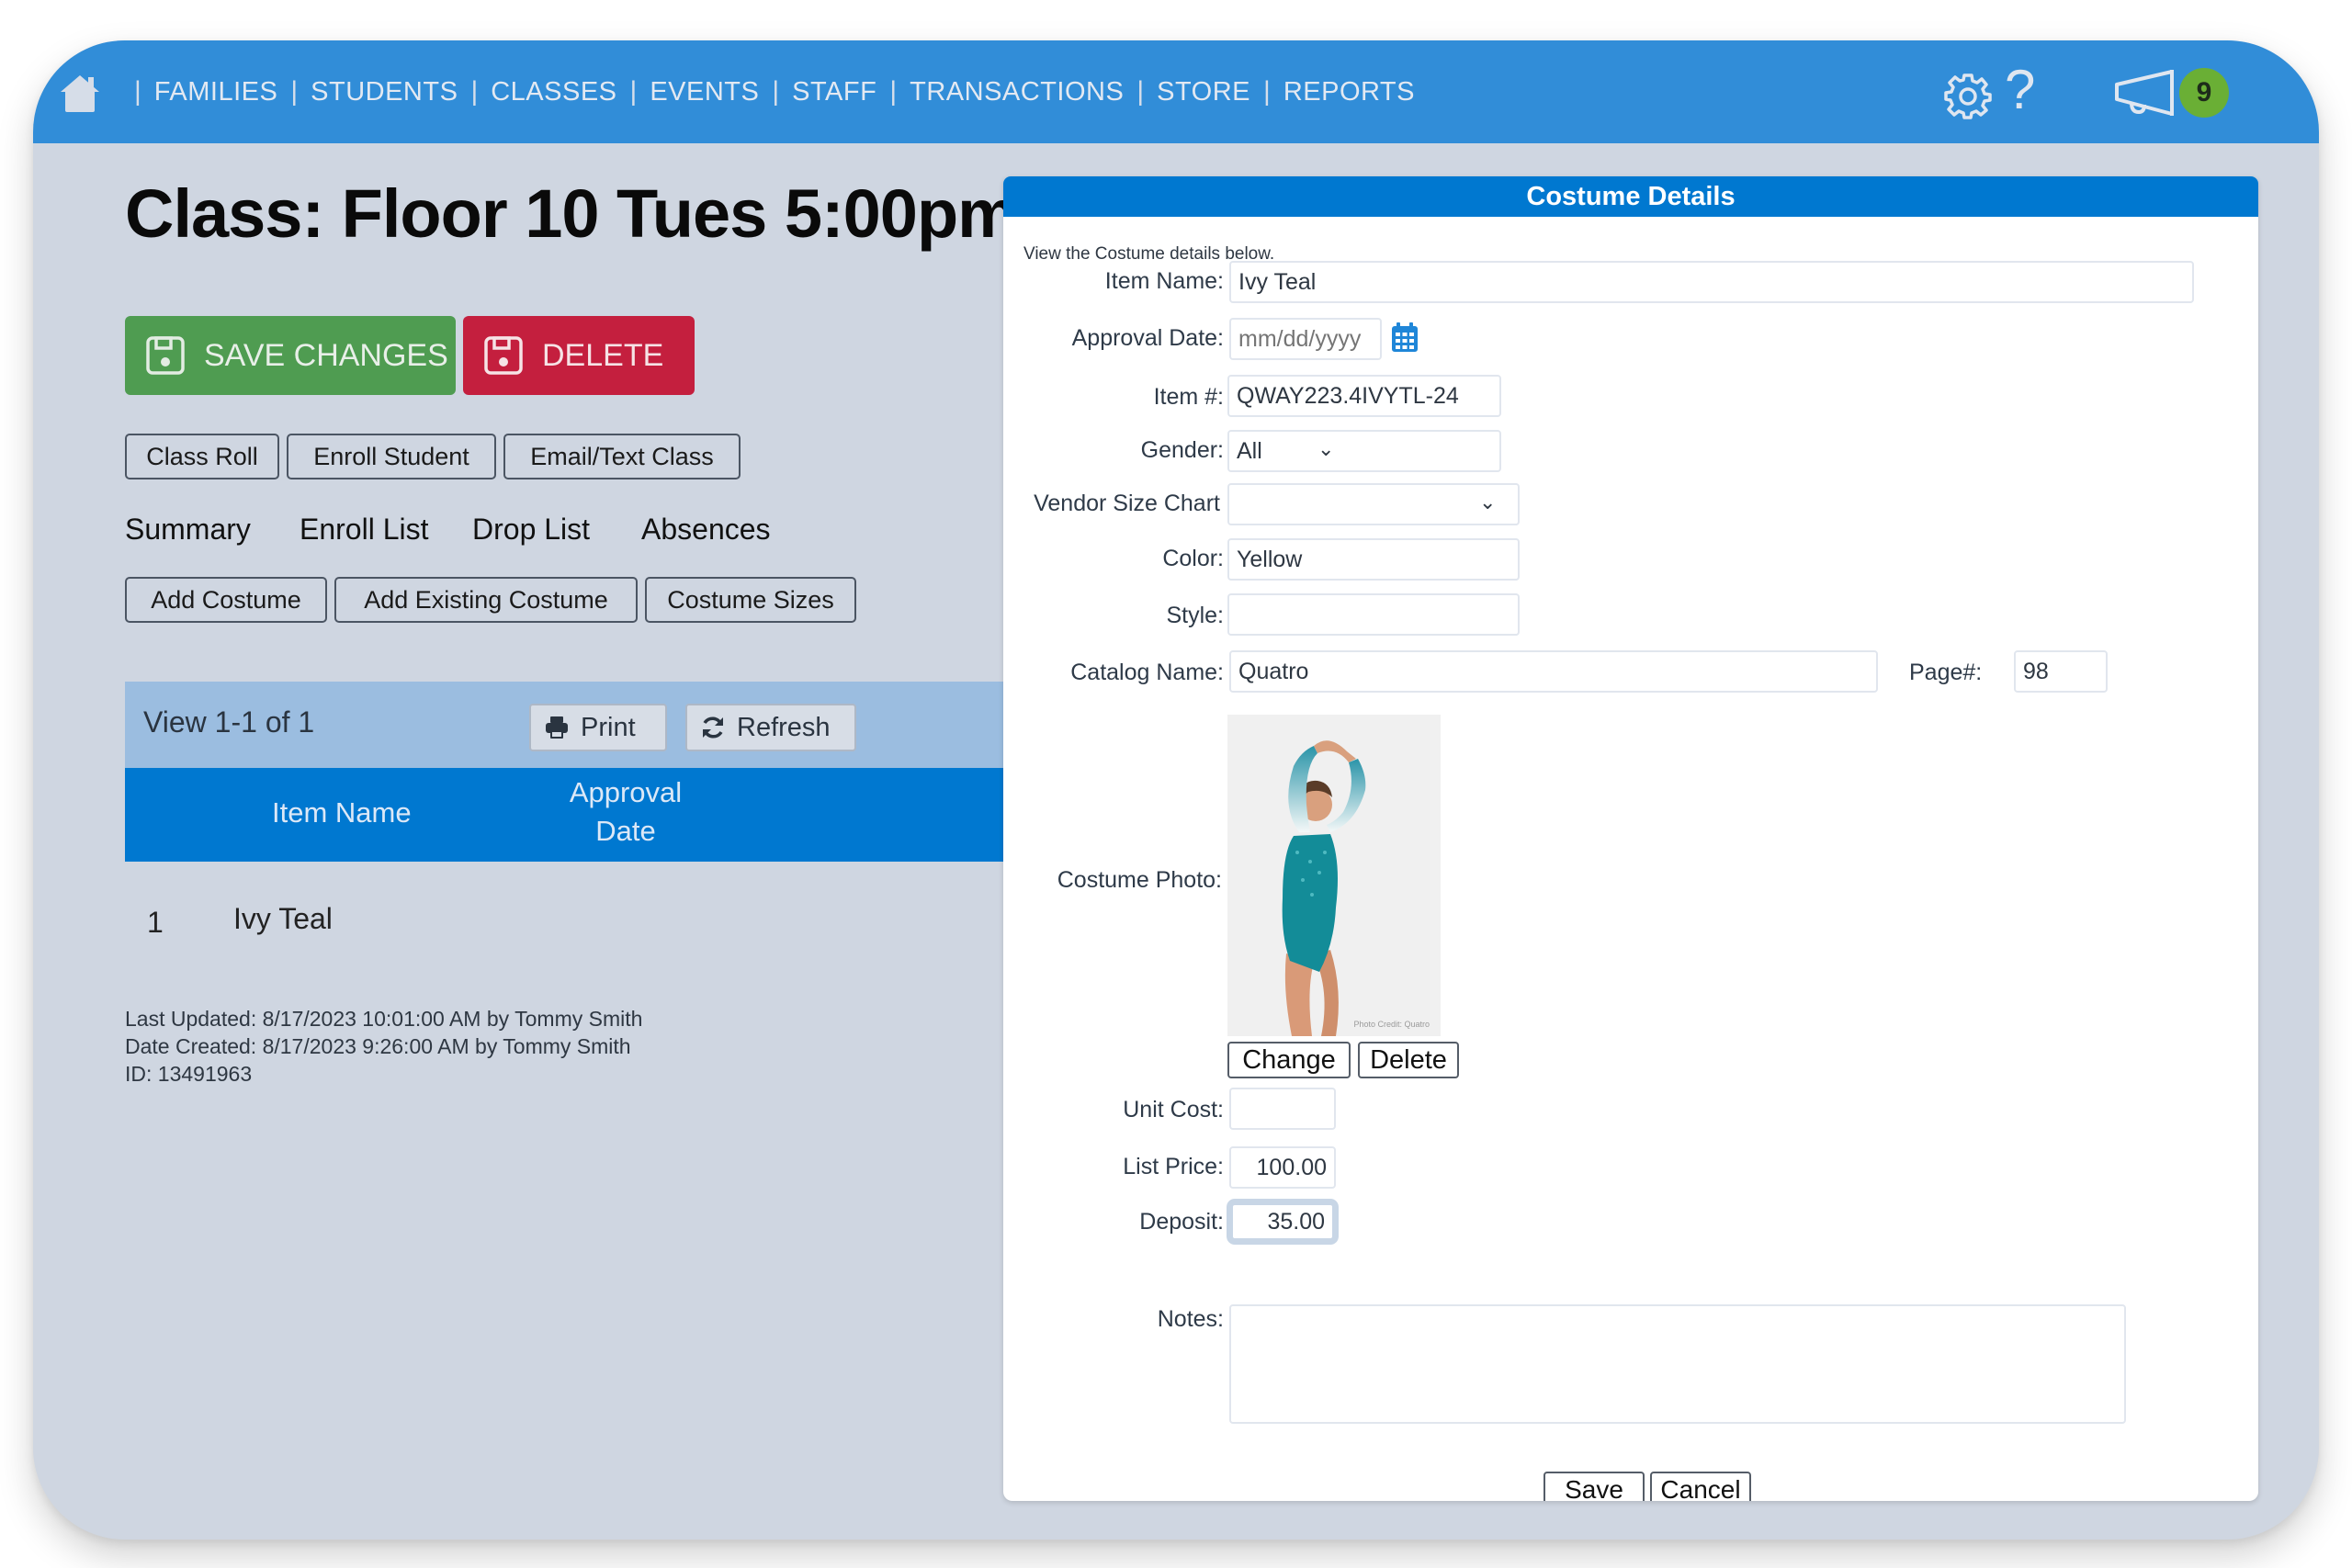 Image resolution: width=2352 pixels, height=1568 pixels. Describe the element at coordinates (1195, 616) in the screenshot. I see `style-label: Style:` at that location.